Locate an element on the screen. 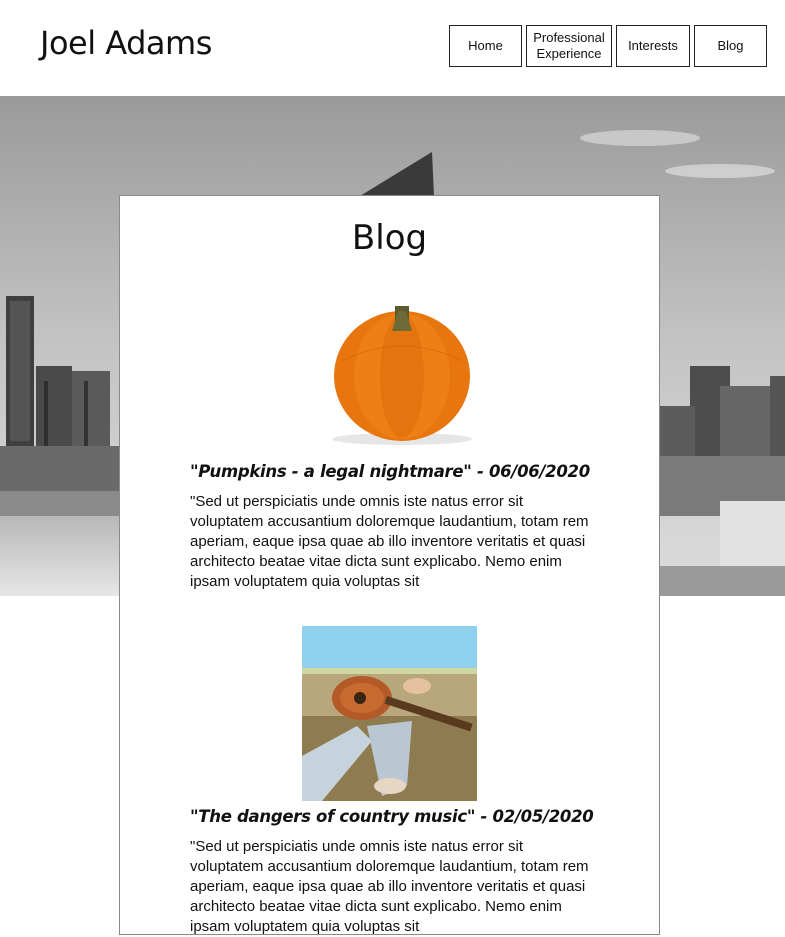 The image size is (785, 937). blog-title: Blog is located at coordinates (389, 238).